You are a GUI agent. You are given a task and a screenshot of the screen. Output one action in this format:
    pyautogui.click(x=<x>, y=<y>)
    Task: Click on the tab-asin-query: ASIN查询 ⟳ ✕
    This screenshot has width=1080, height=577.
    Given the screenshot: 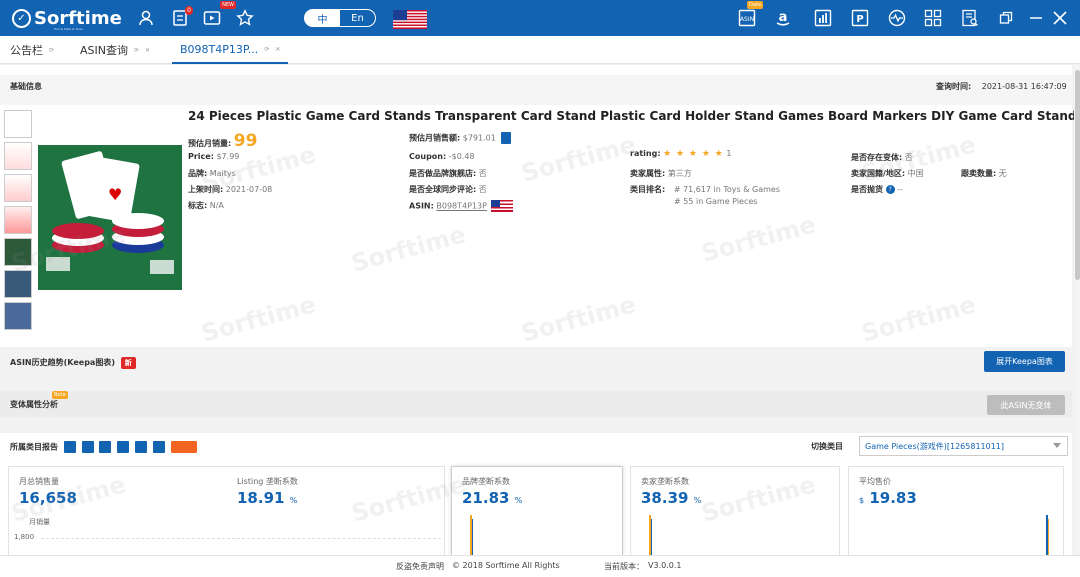 What is the action you would take?
    pyautogui.click(x=115, y=50)
    